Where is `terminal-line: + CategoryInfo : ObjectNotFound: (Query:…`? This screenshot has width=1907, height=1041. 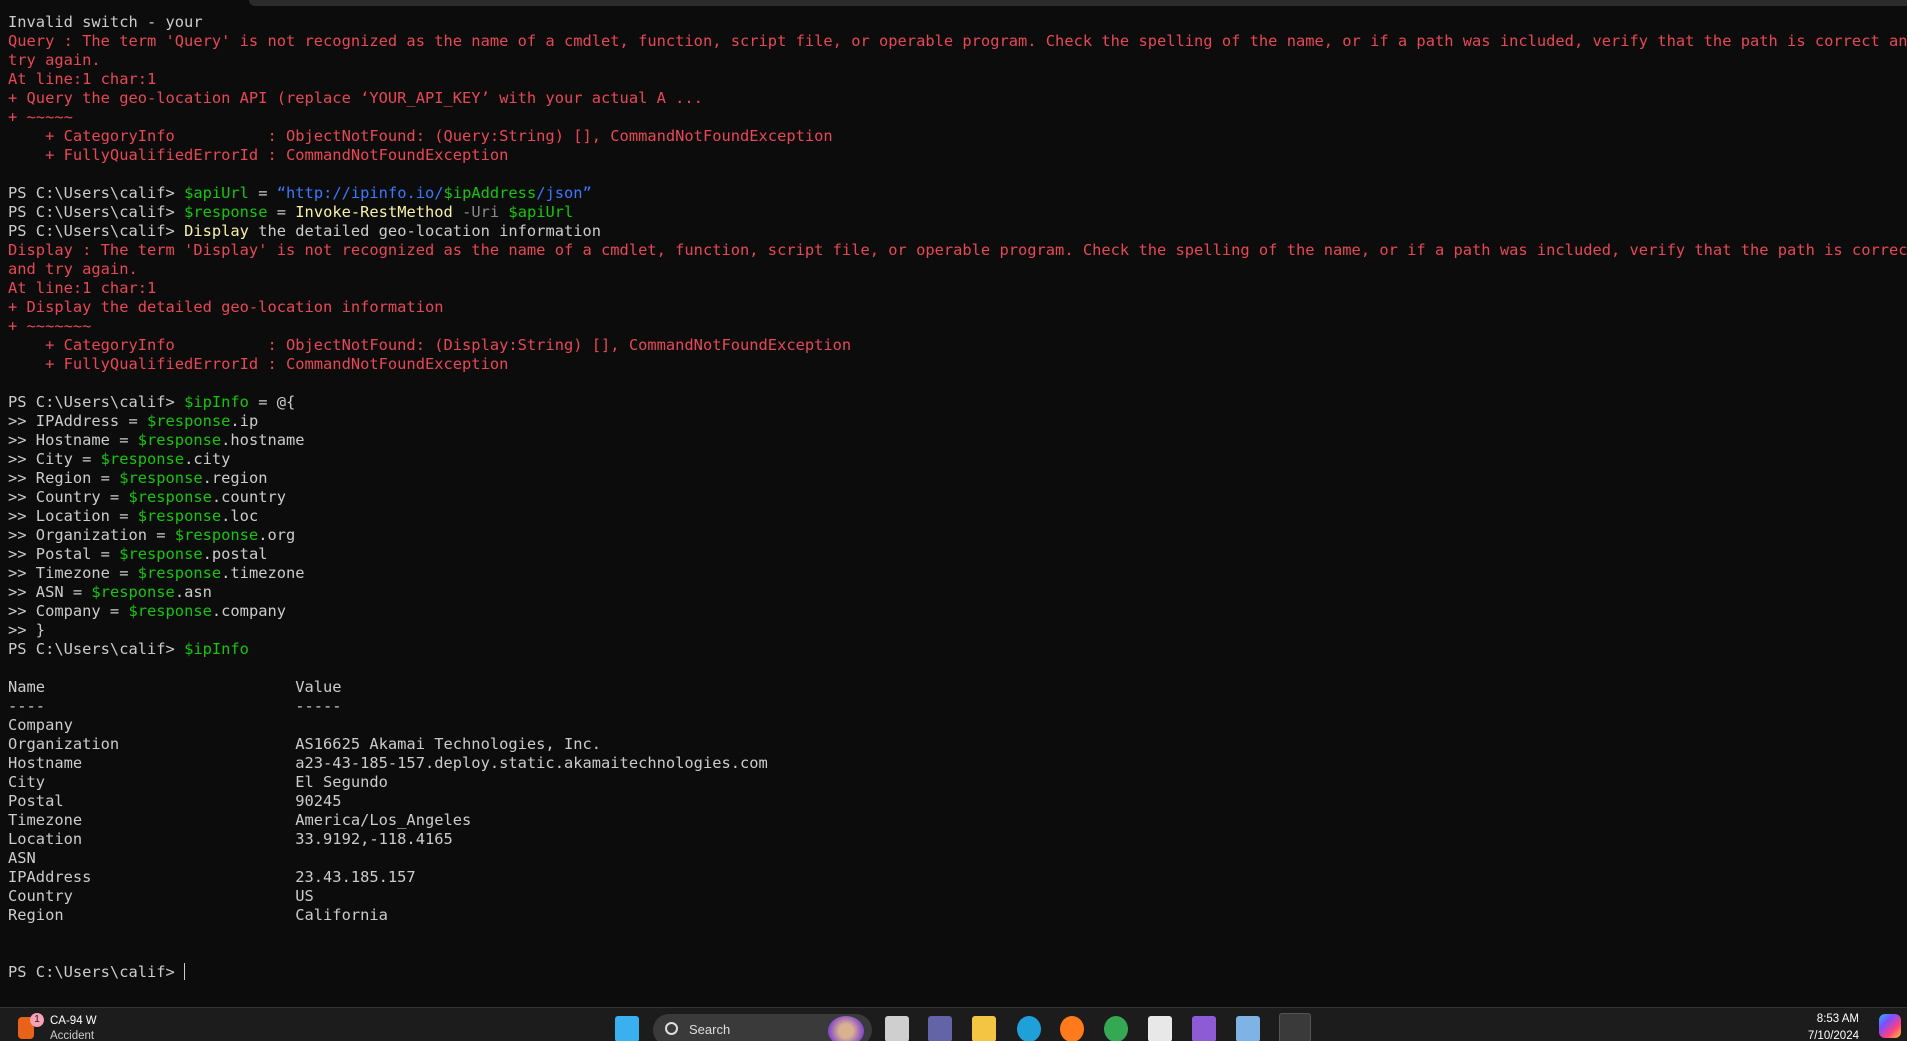
terminal-line: + CategoryInfo : ObjectNotFound: (Query:… is located at coordinates (957, 136).